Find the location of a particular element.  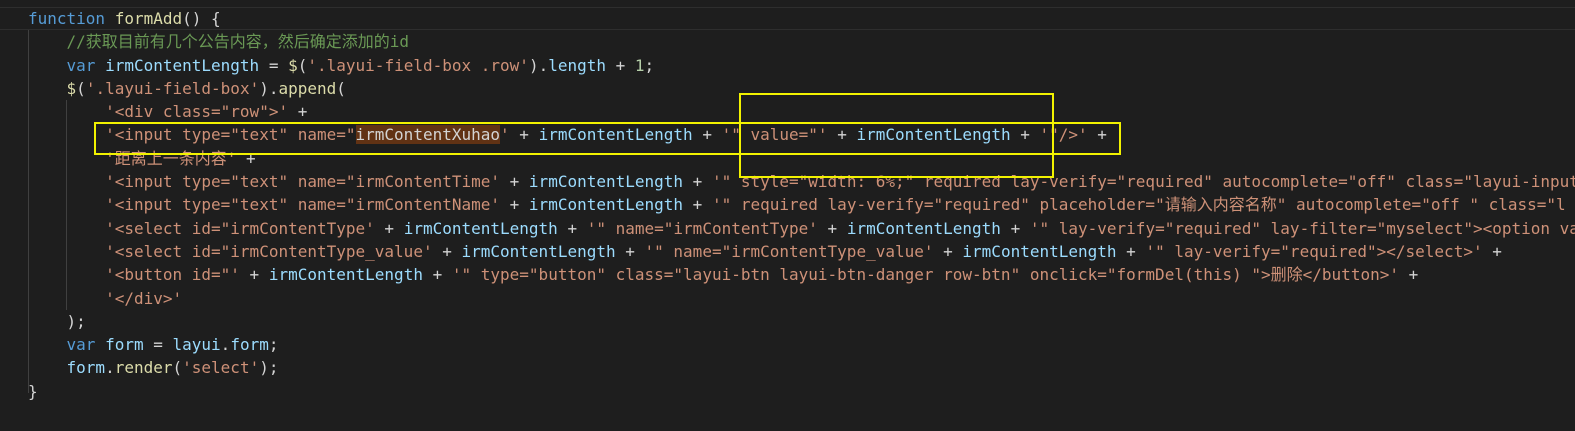

code-token: '" name="irmContentType_value' is located at coordinates (789, 251).